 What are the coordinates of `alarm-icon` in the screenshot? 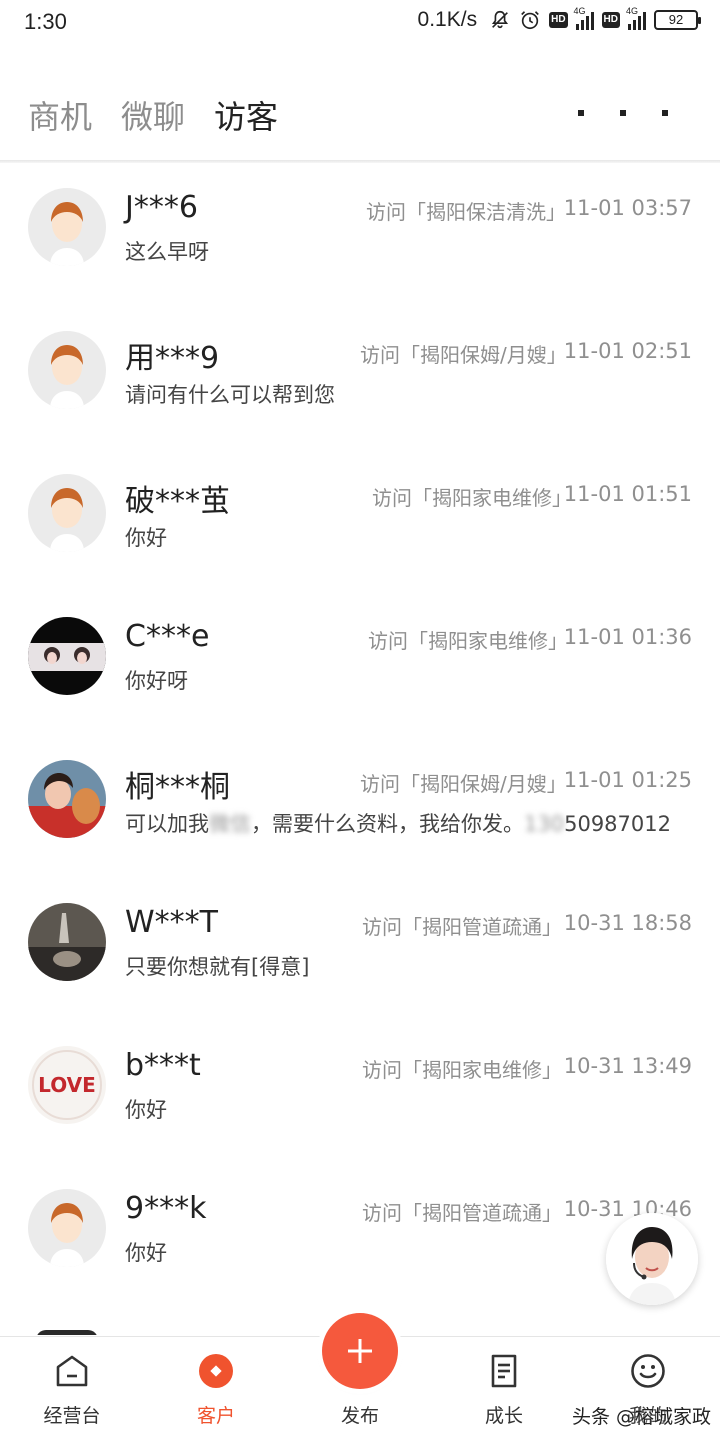 It's located at (530, 20).